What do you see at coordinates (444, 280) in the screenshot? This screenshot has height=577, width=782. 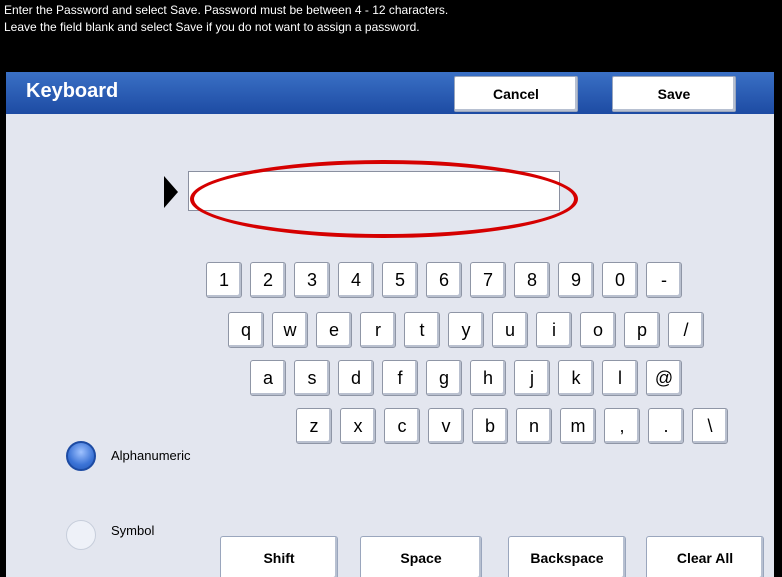 I see `key-1-6: 6` at bounding box center [444, 280].